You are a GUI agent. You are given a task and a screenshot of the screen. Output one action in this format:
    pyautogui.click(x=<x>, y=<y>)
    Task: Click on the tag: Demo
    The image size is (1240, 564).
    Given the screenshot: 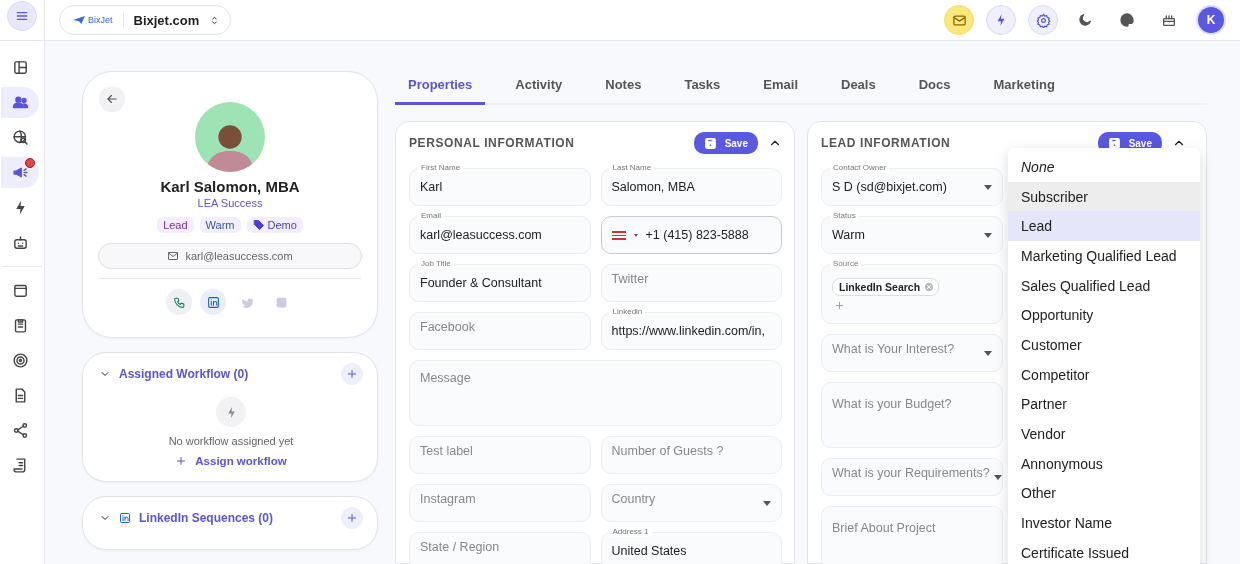 What is the action you would take?
    pyautogui.click(x=274, y=225)
    